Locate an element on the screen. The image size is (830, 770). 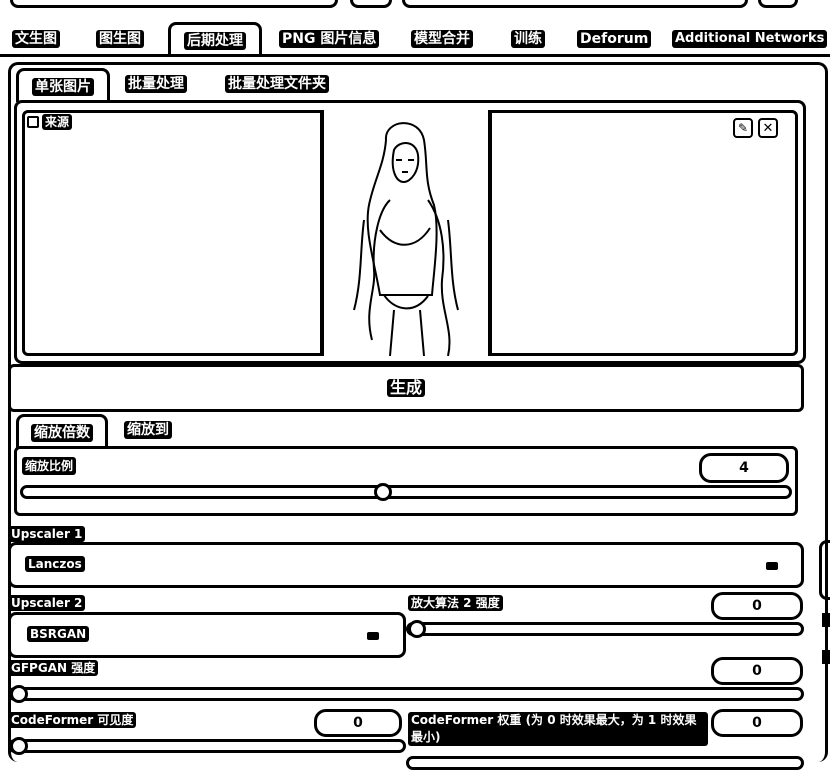
gfpgan-input: 0 is located at coordinates (757, 671).